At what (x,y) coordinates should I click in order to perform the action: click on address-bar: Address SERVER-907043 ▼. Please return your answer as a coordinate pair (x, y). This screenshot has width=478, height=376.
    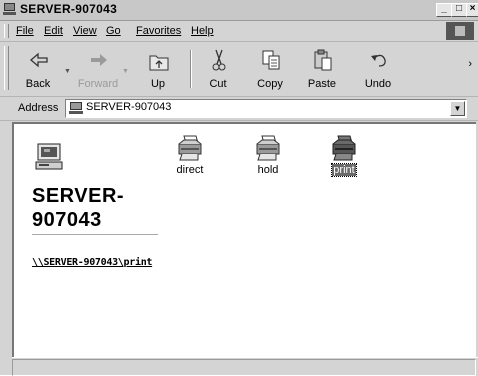
    Looking at the image, I should click on (239, 109).